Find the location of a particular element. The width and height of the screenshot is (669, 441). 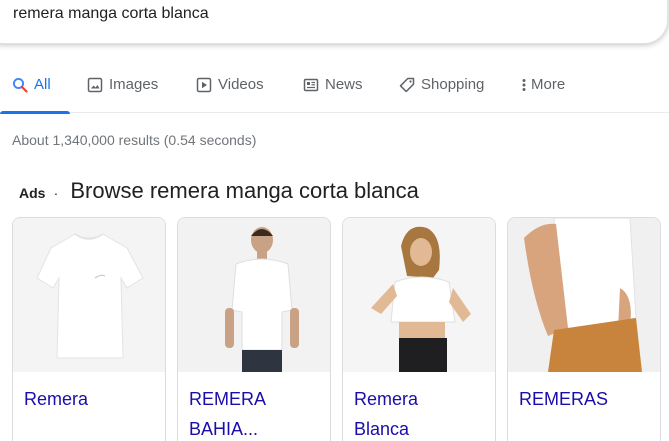

search-box: remera manga corta blanca is located at coordinates (334, 22).